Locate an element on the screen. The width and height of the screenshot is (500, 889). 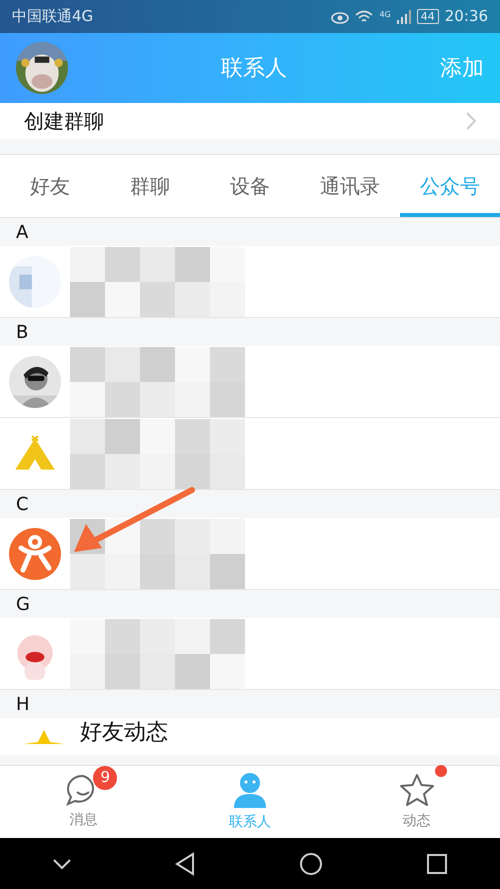
battery-indicator: 44 is located at coordinates (427, 16).